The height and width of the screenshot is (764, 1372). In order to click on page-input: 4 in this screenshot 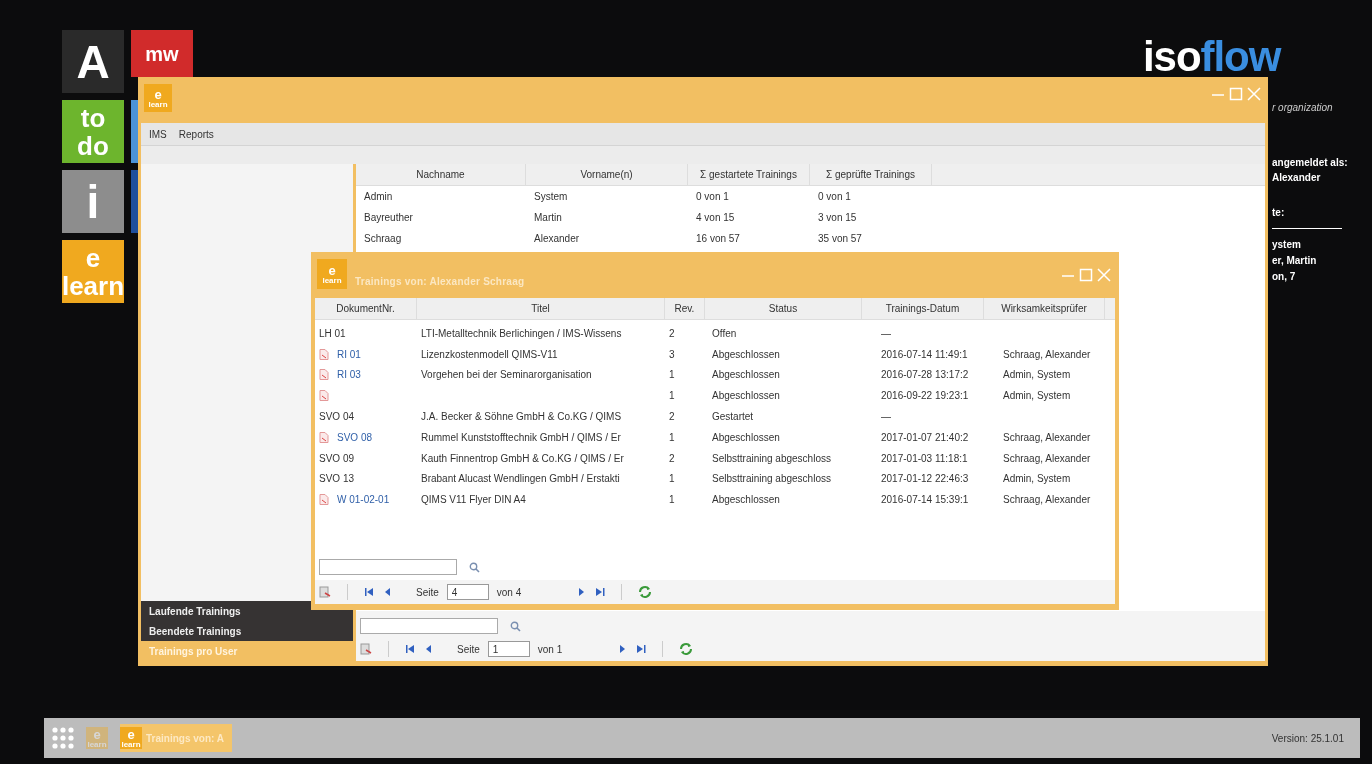, I will do `click(467, 592)`.